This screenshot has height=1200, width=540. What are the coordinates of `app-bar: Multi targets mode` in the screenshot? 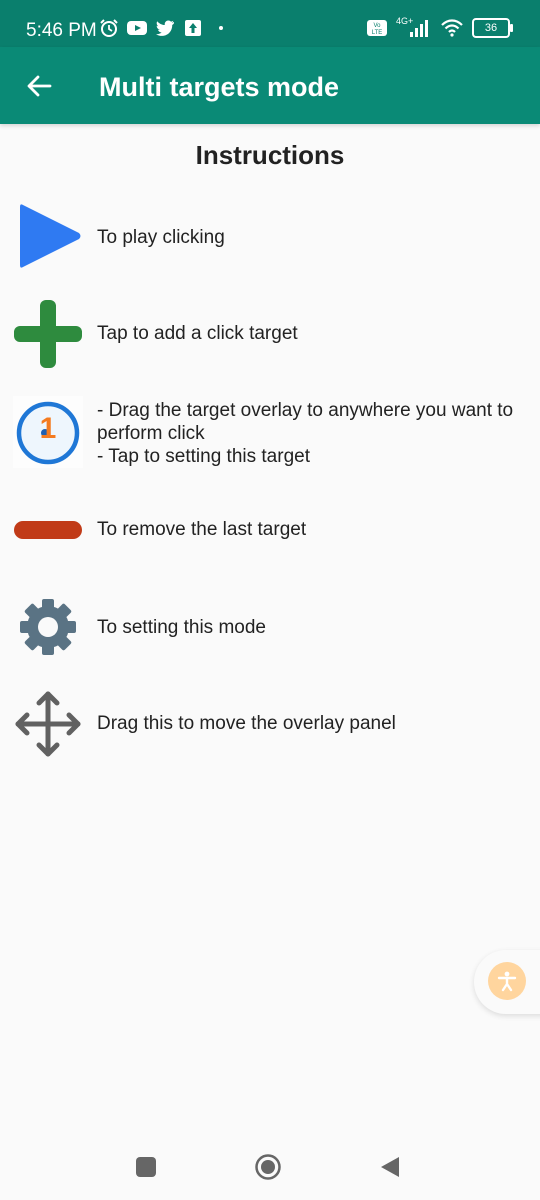 It's located at (270, 85).